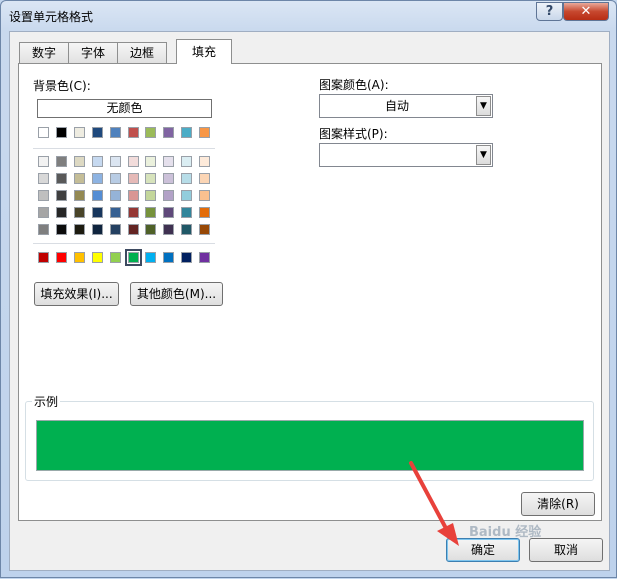 This screenshot has height=579, width=617. What do you see at coordinates (124, 243) in the screenshot?
I see `palette-divider-bottom` at bounding box center [124, 243].